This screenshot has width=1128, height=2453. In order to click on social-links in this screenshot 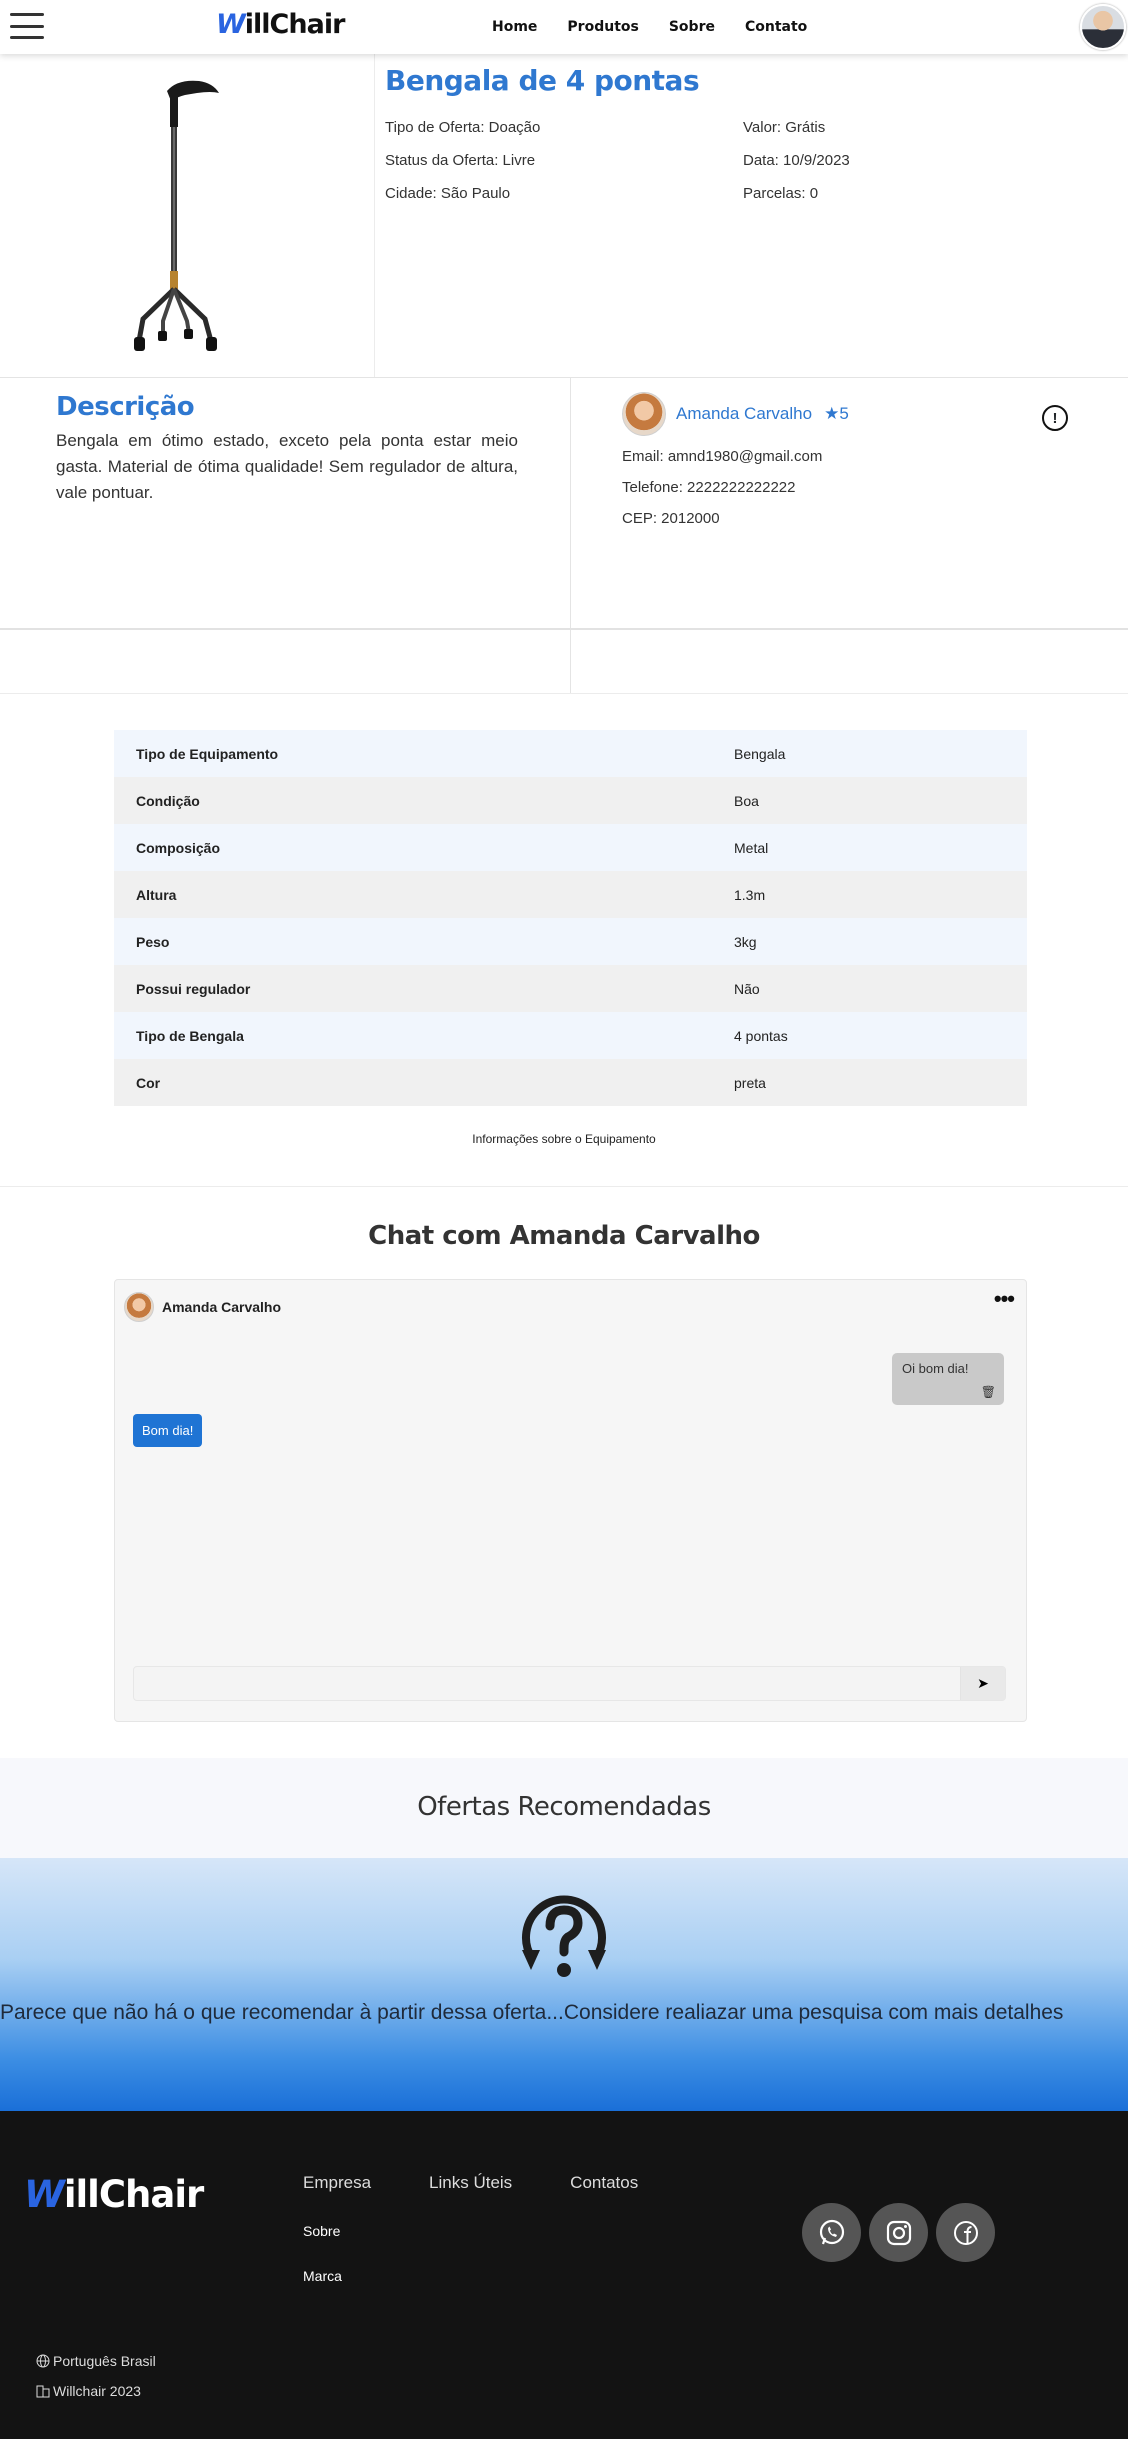, I will do `click(898, 2232)`.